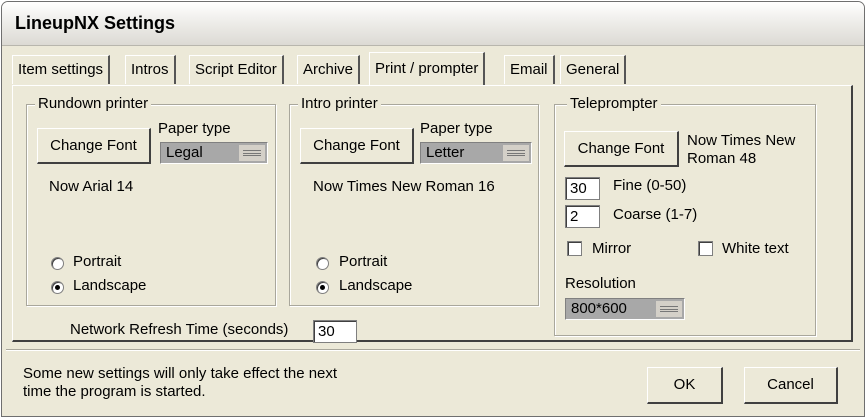 The width and height of the screenshot is (866, 418). Describe the element at coordinates (375, 285) in the screenshot. I see `intro-landscape-label: Landscape` at that location.